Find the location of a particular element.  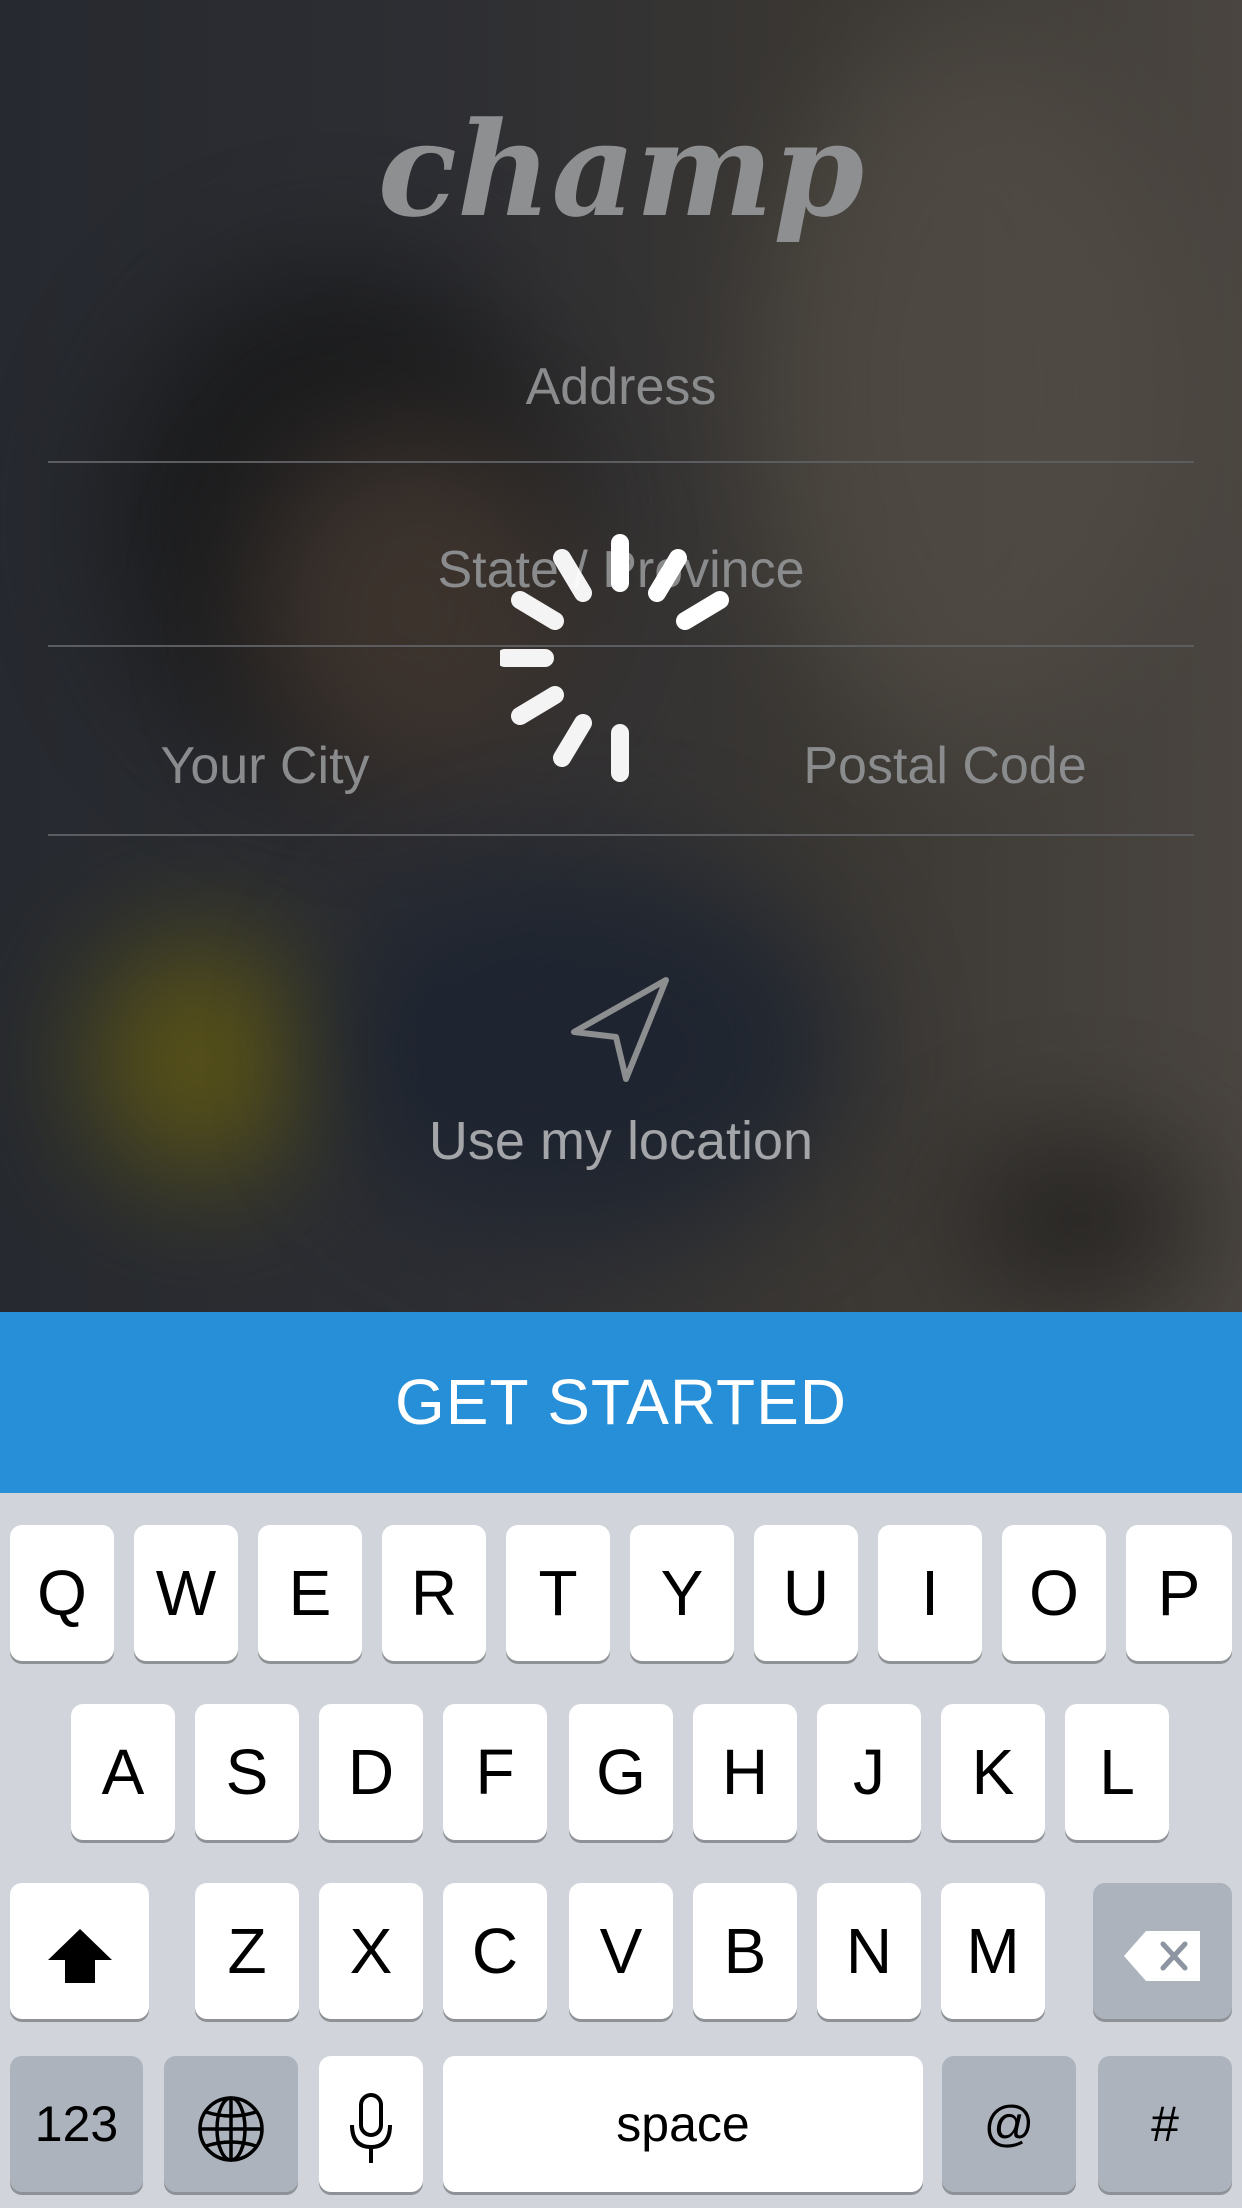

key-r: R is located at coordinates (434, 1593).